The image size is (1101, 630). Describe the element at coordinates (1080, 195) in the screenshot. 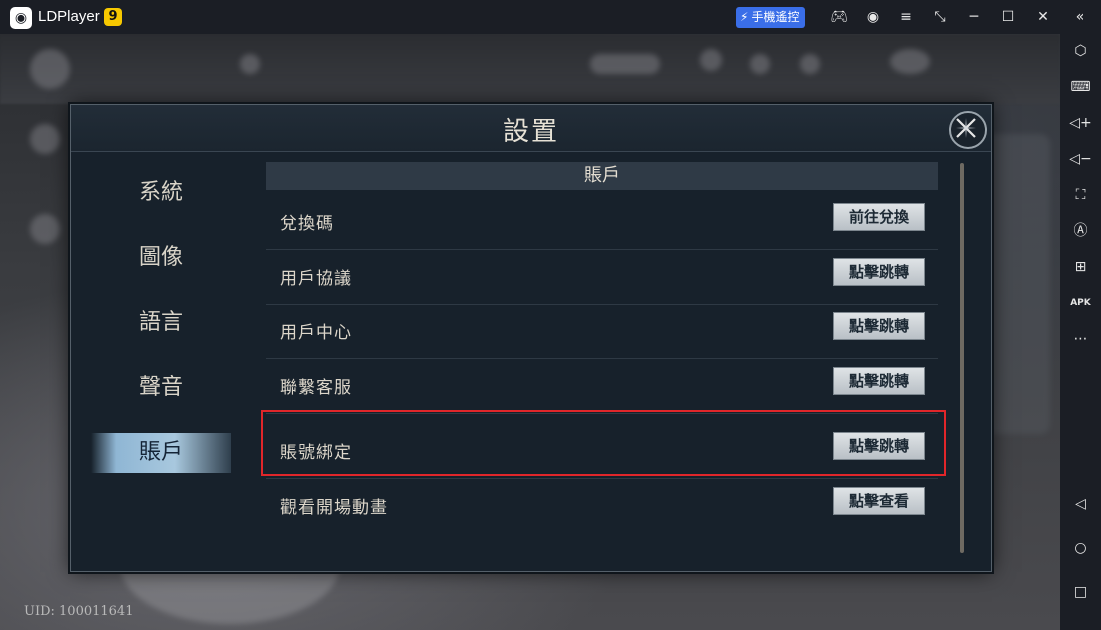

I see `screenshot-icon: ⛶` at that location.